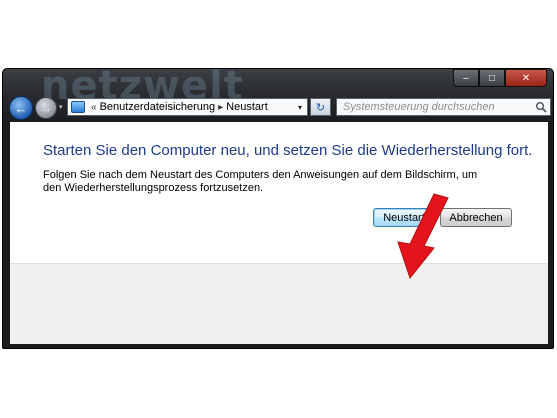 The width and height of the screenshot is (557, 418). Describe the element at coordinates (466, 78) in the screenshot. I see `minimize-button: –` at that location.